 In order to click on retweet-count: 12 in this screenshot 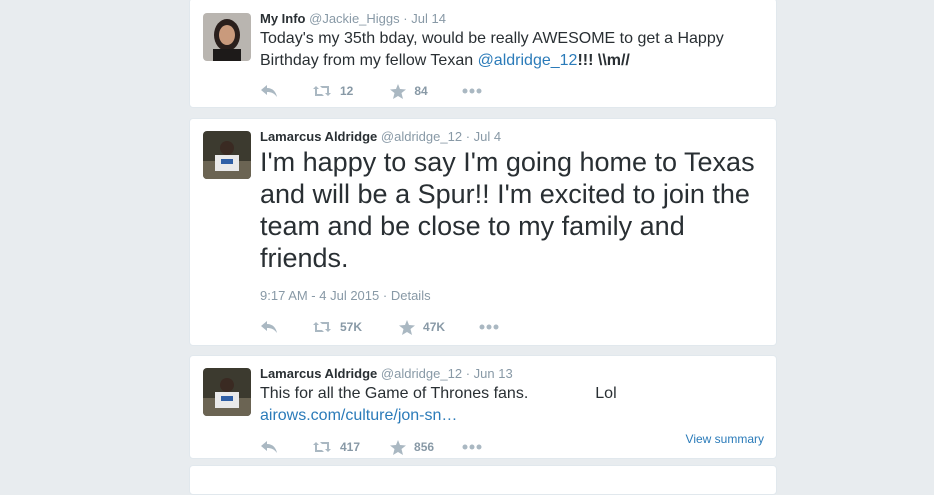, I will do `click(347, 91)`.